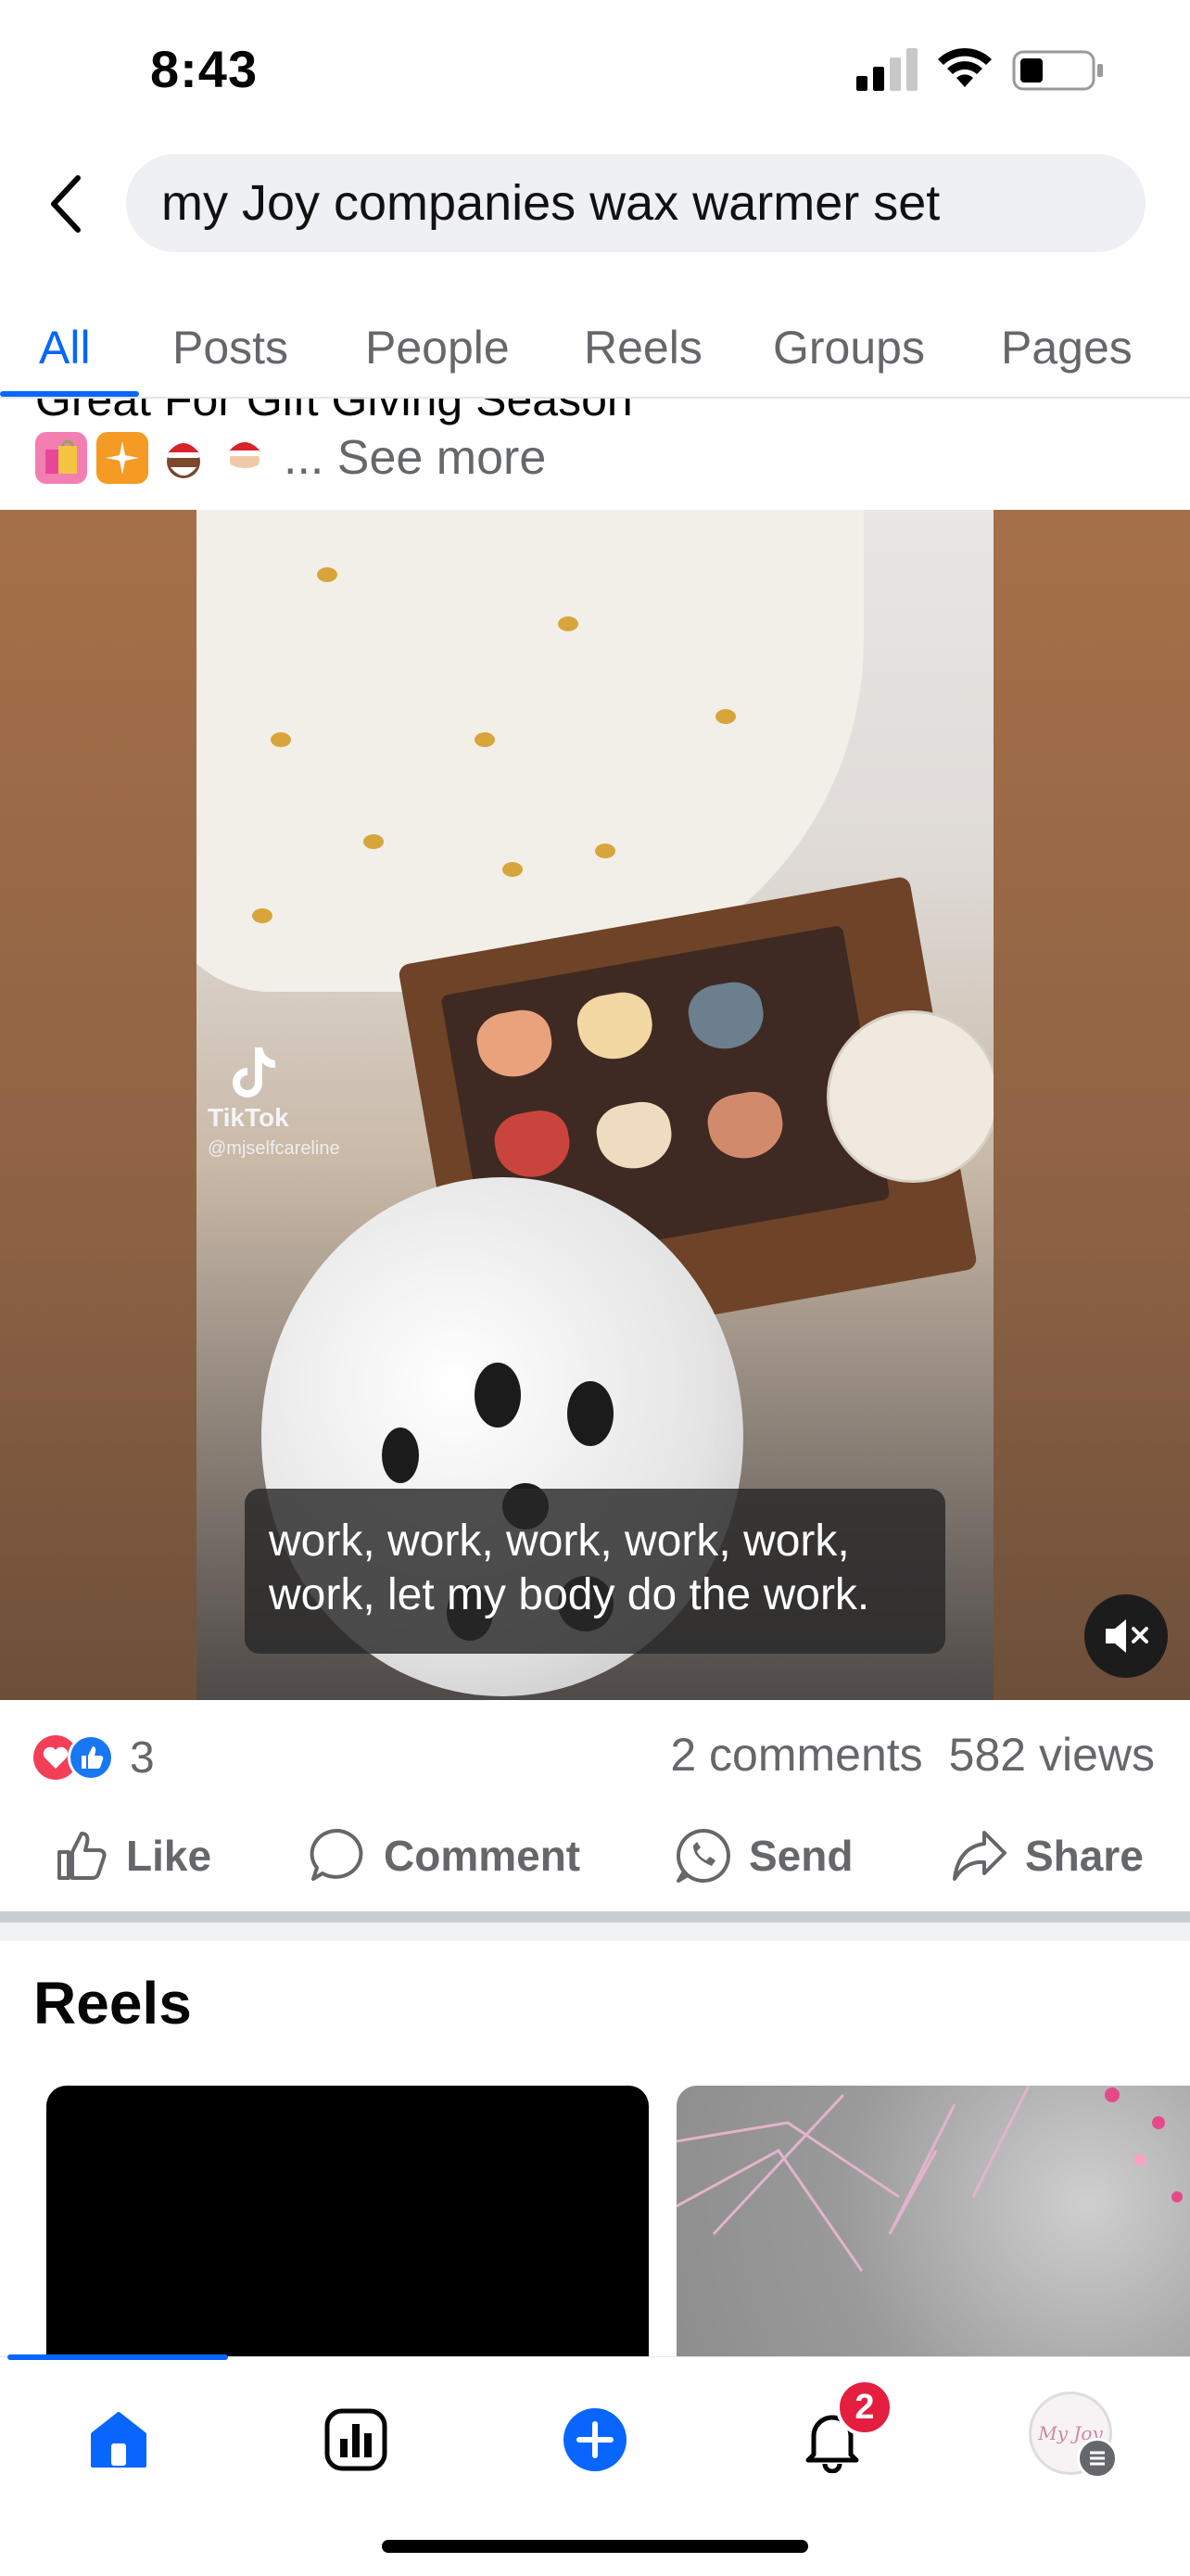  What do you see at coordinates (169, 1856) in the screenshot?
I see `like-label: Like` at bounding box center [169, 1856].